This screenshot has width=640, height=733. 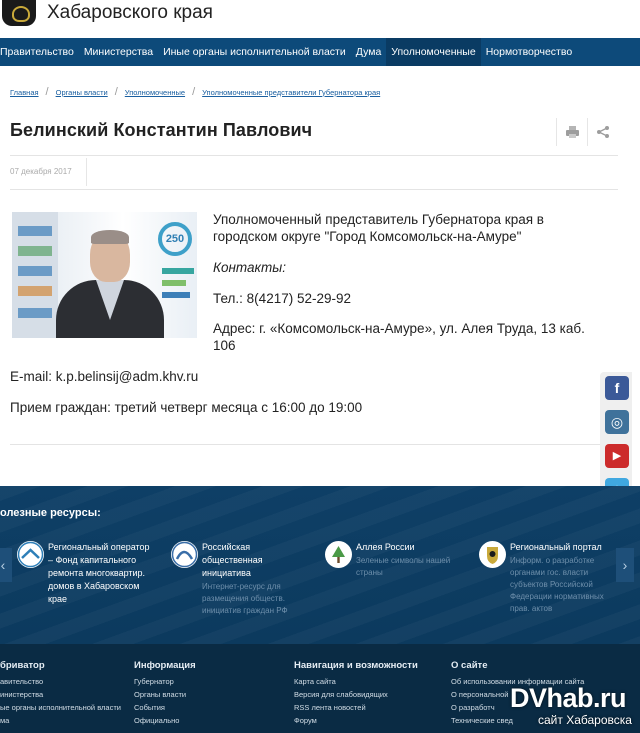 What do you see at coordinates (19, 13) in the screenshot?
I see `coat-of-arms-logo` at bounding box center [19, 13].